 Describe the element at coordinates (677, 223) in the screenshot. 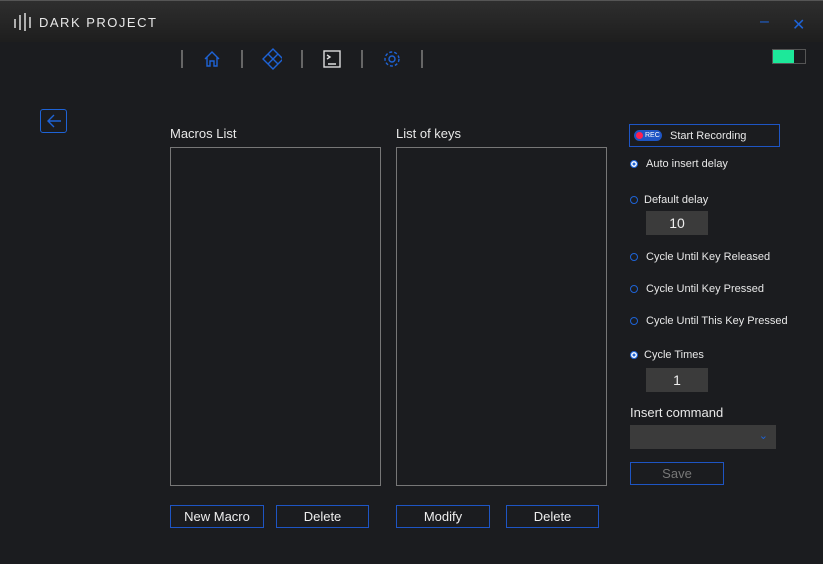

I see `default-delay-input: 10` at that location.